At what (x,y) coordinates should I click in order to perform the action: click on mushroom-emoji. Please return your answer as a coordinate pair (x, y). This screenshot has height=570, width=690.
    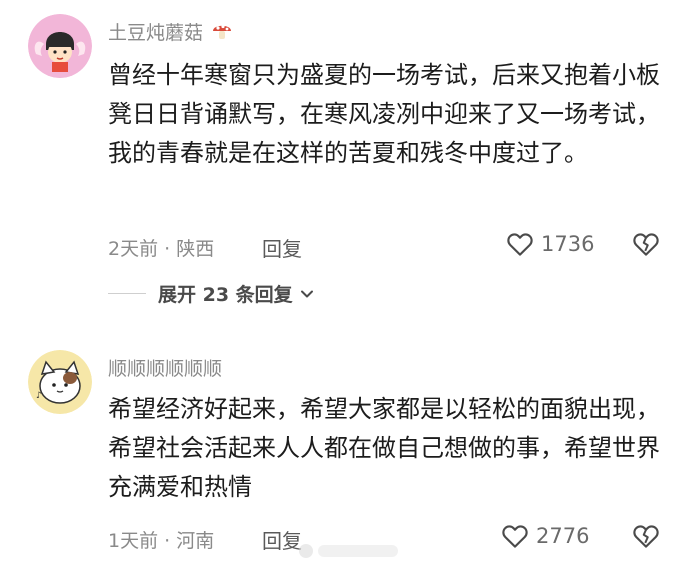
    Looking at the image, I should click on (222, 33).